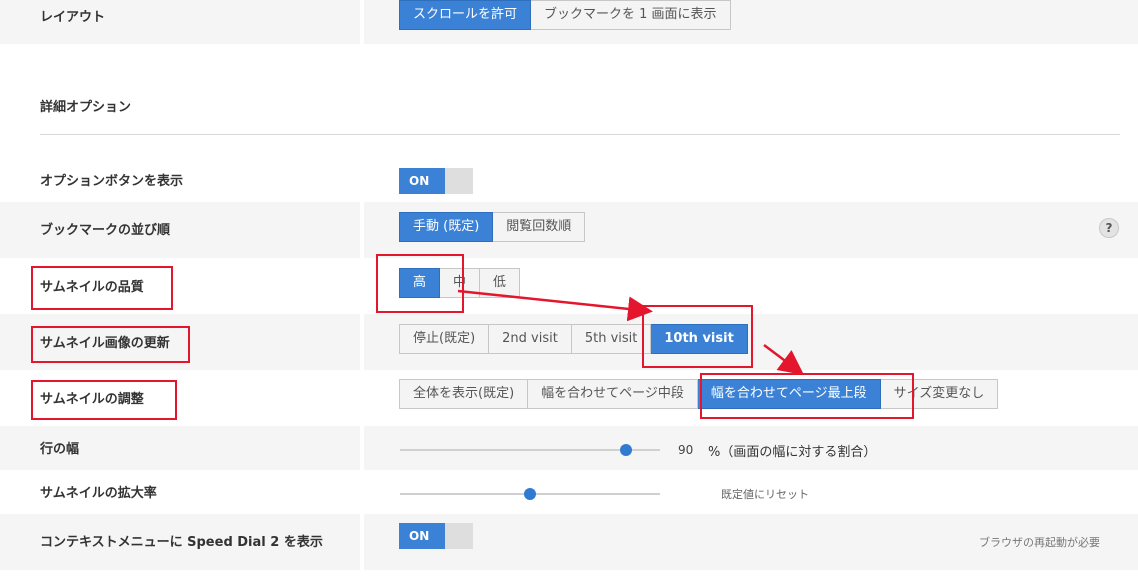 Image resolution: width=1138 pixels, height=583 pixels. Describe the element at coordinates (110, 344) in the screenshot. I see `highlight-box-update-label` at that location.